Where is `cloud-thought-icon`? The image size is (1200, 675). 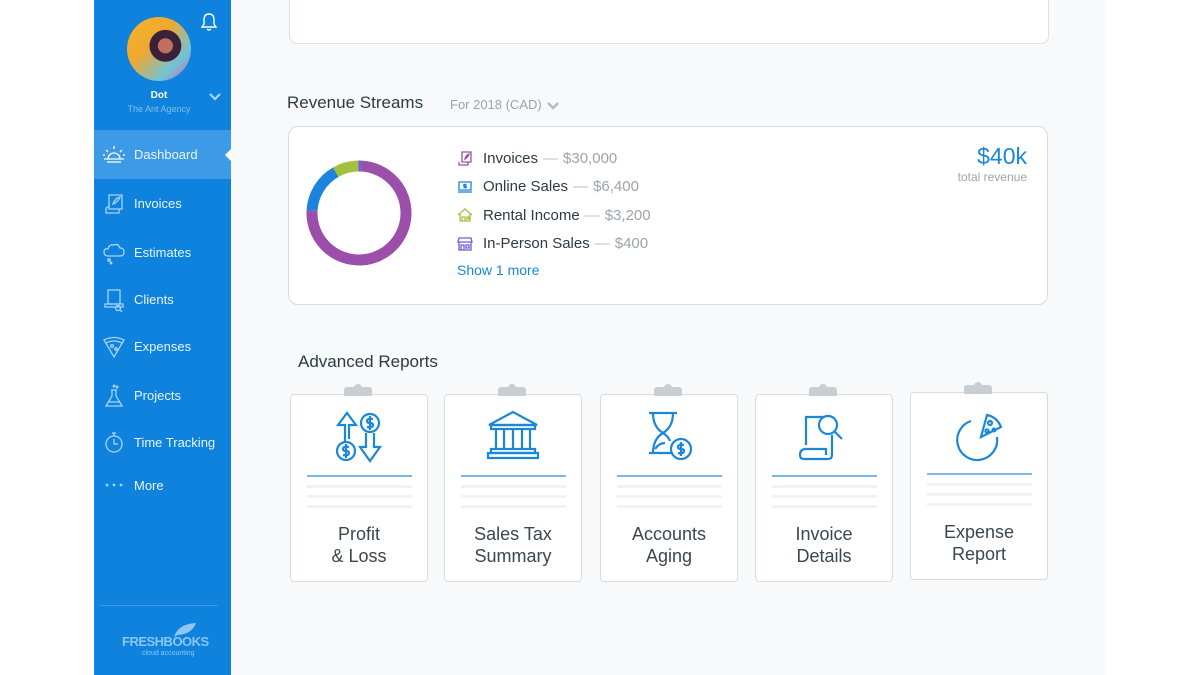
cloud-thought-icon is located at coordinates (114, 253).